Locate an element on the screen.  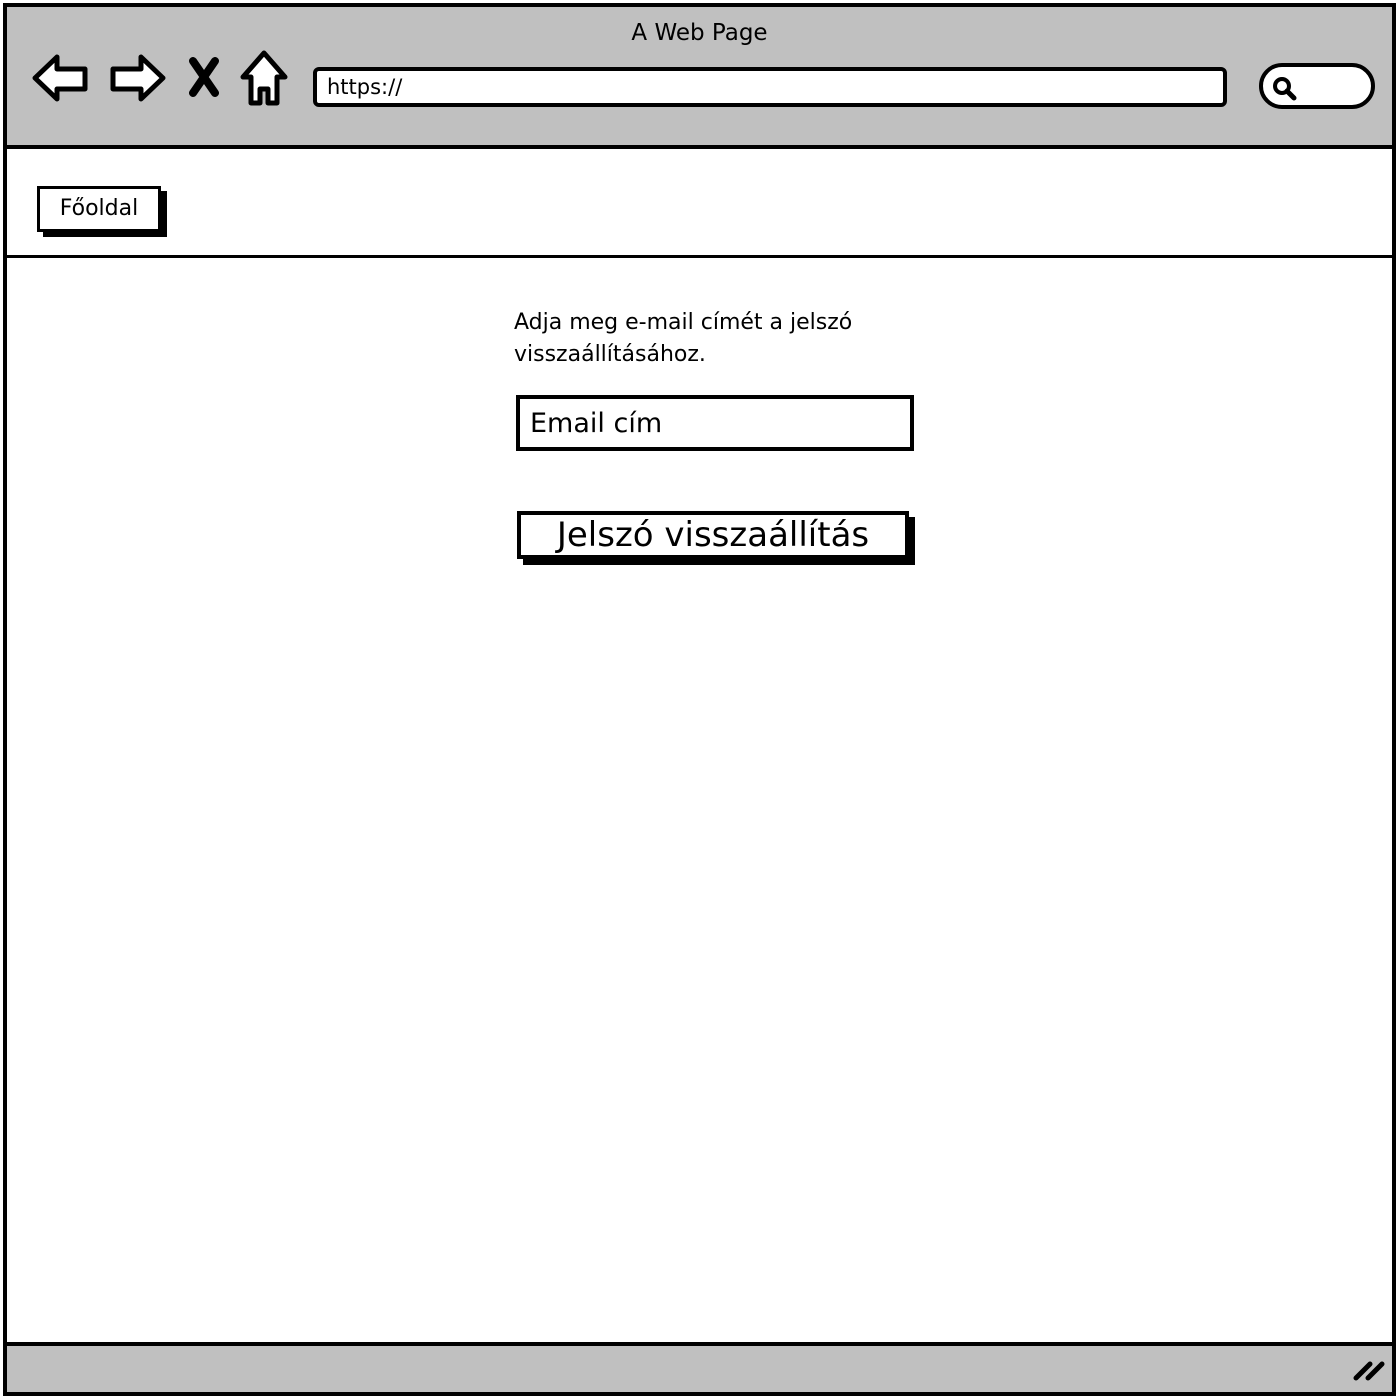
home-icon is located at coordinates (264, 78).